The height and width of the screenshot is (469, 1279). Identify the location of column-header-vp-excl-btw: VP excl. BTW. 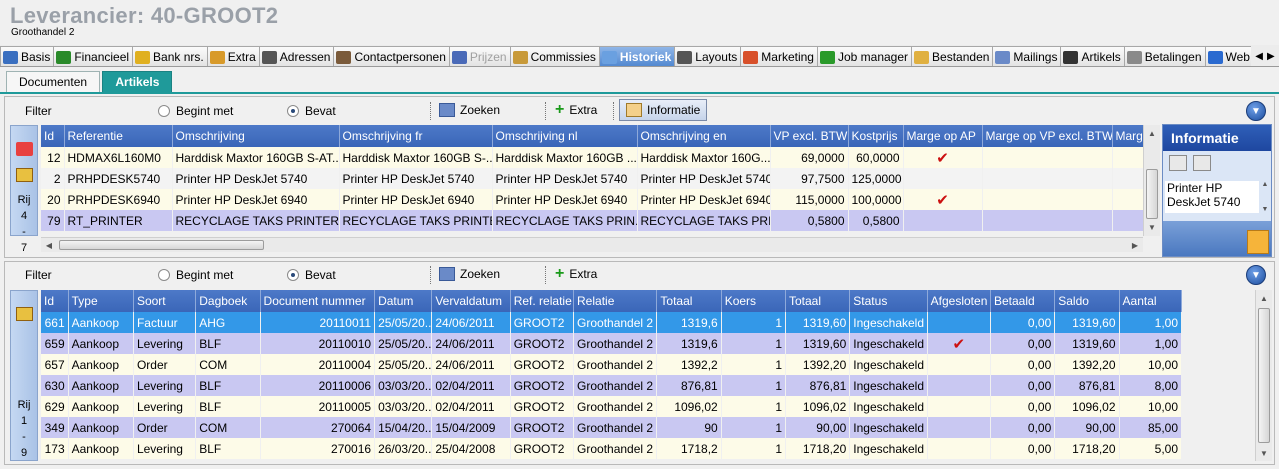
(809, 136).